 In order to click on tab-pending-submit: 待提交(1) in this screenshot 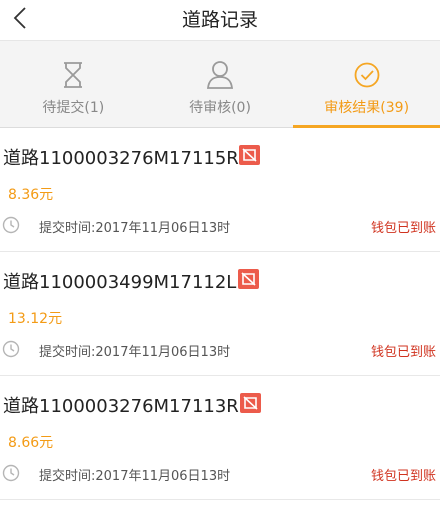, I will do `click(73, 84)`.